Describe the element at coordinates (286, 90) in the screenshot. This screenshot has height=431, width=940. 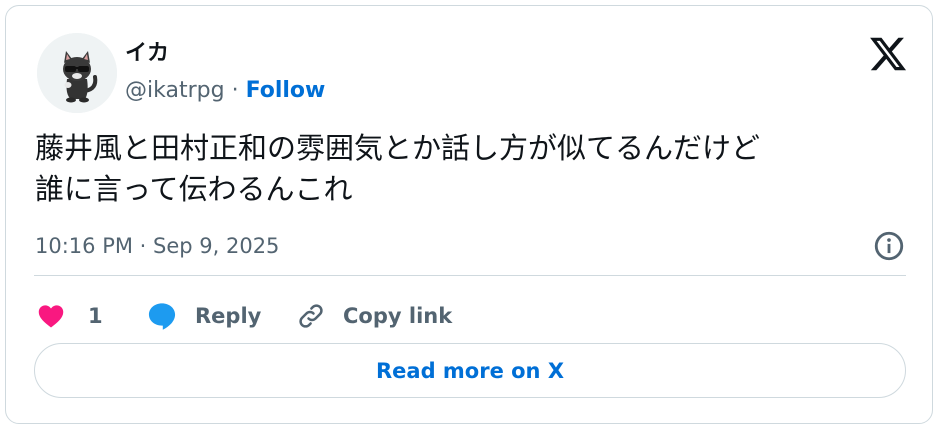
I see `follow-button: Follow` at that location.